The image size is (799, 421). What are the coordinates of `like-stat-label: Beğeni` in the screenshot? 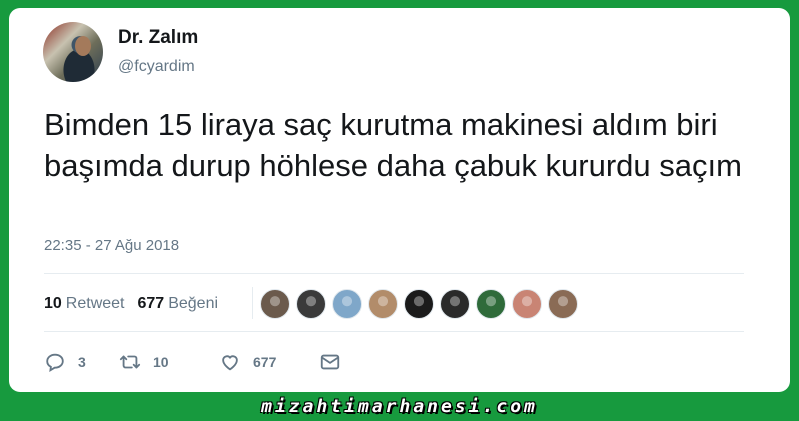 It's located at (193, 303).